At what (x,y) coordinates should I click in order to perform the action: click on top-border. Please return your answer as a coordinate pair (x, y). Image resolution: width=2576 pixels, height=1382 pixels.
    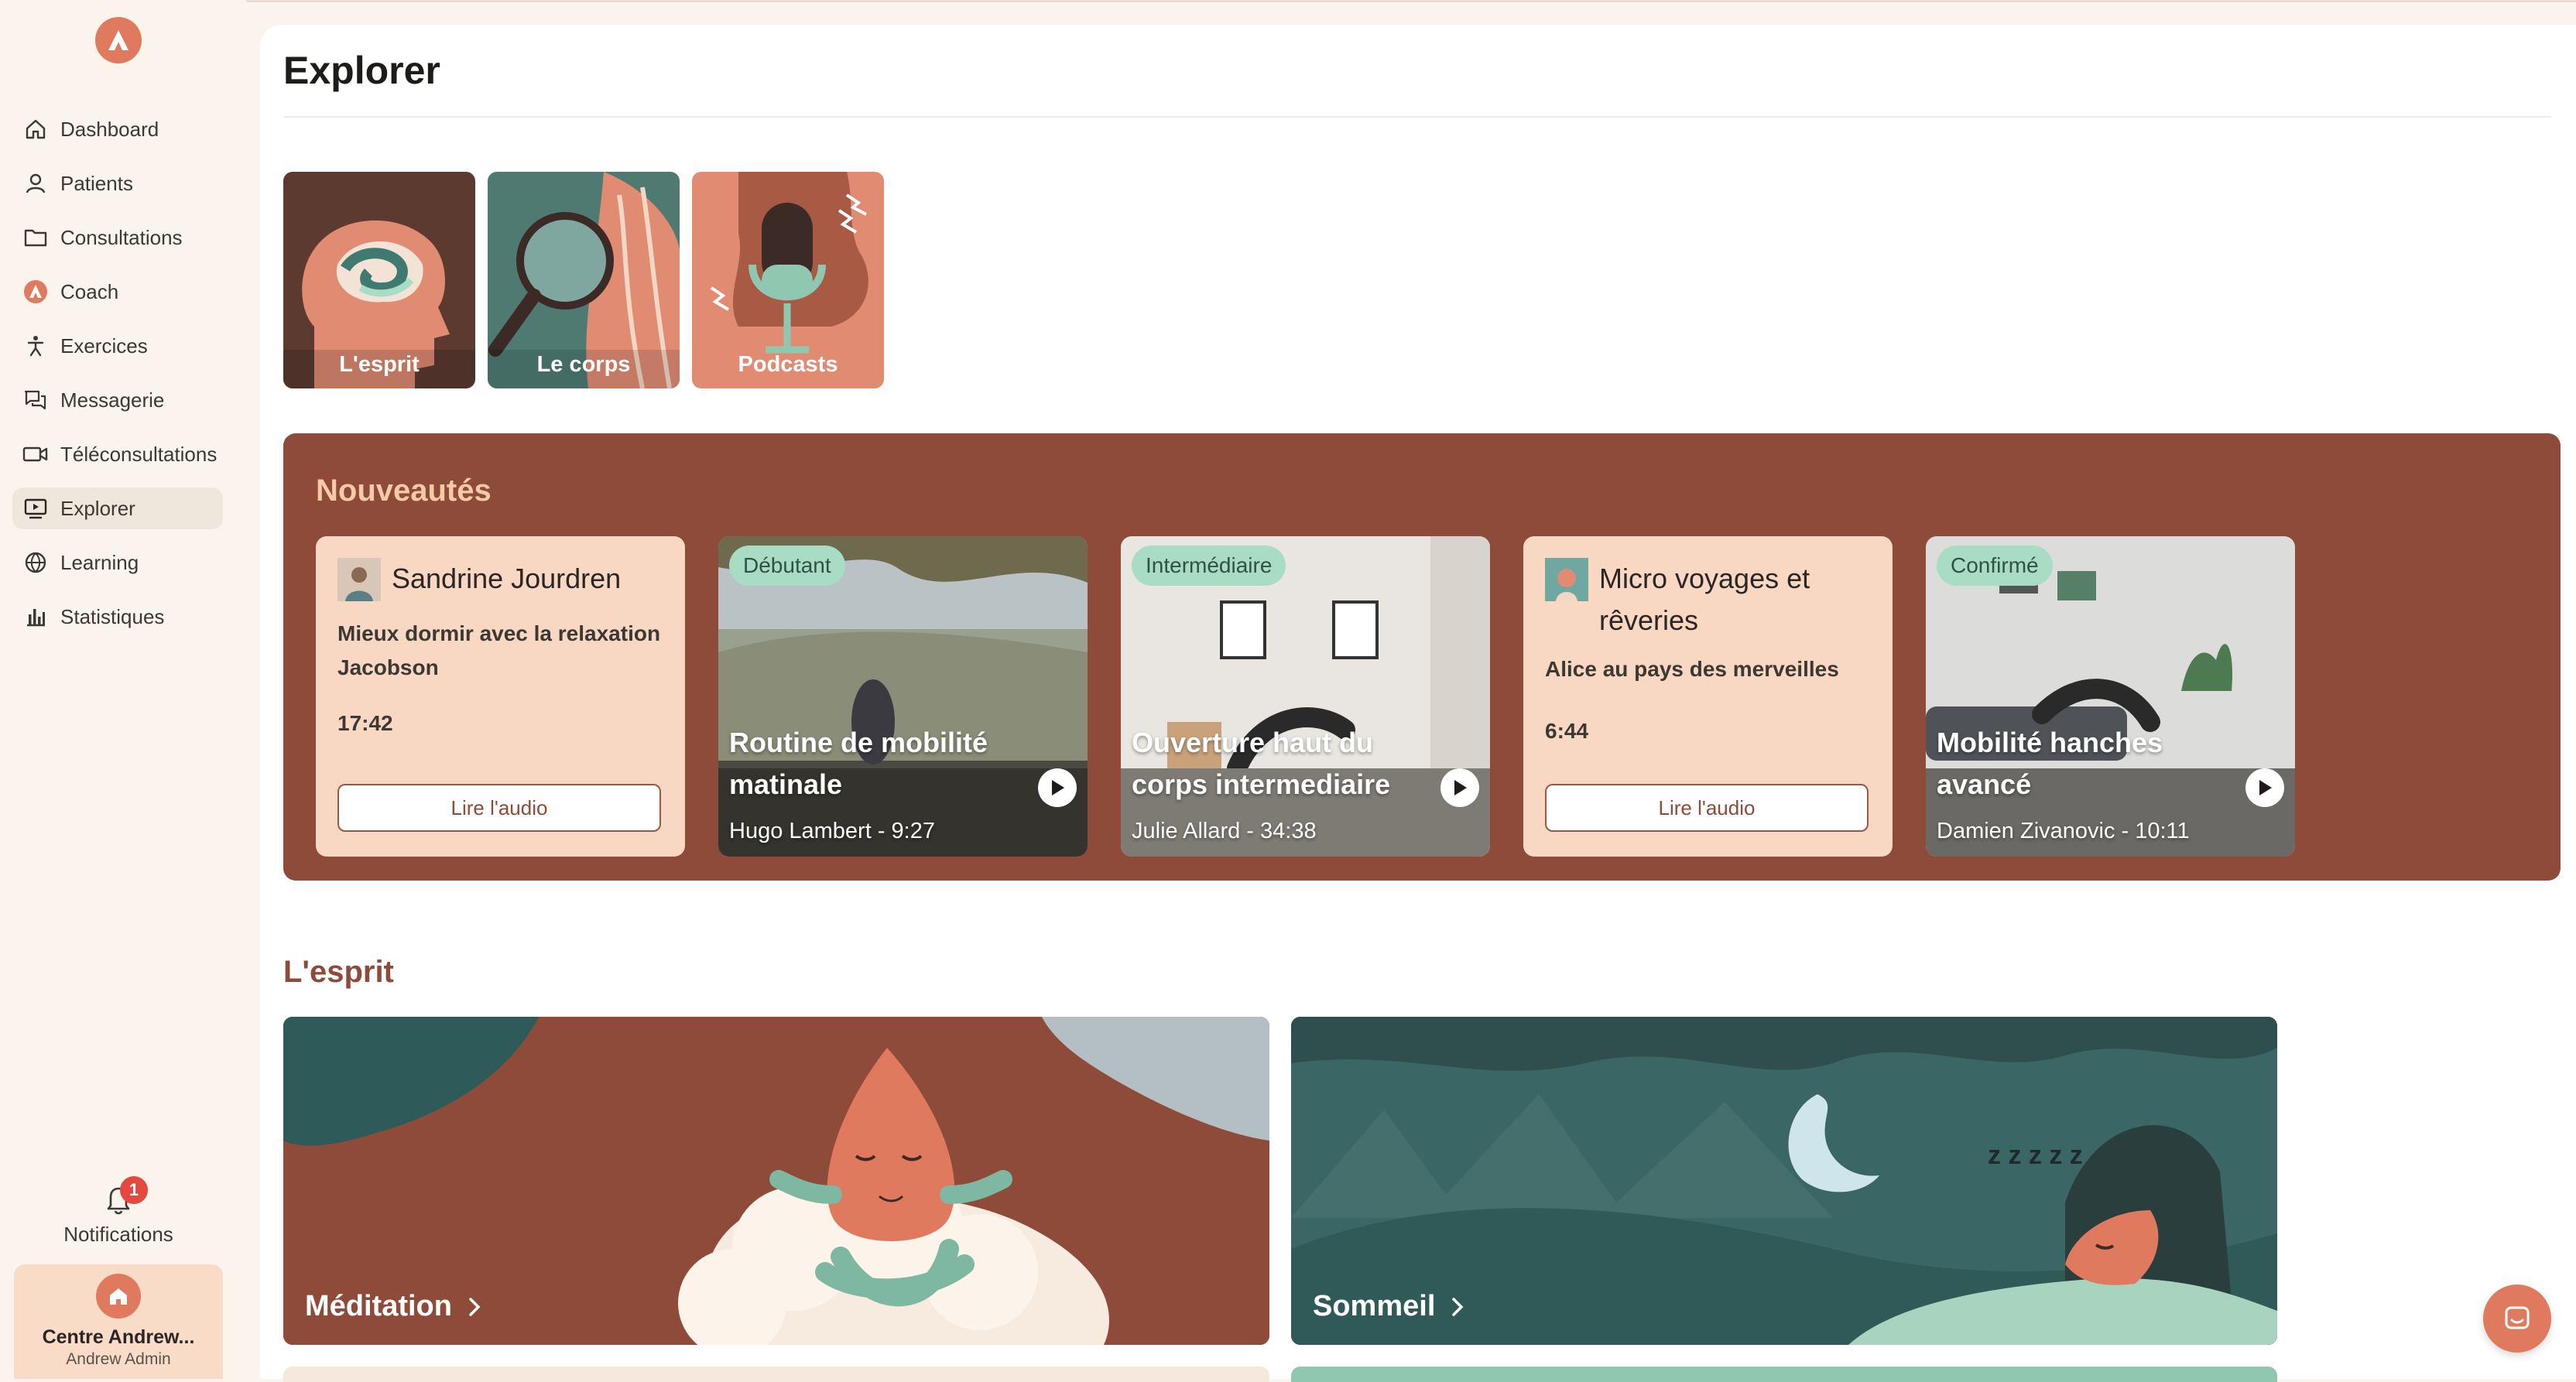
    Looking at the image, I should click on (1288, 1).